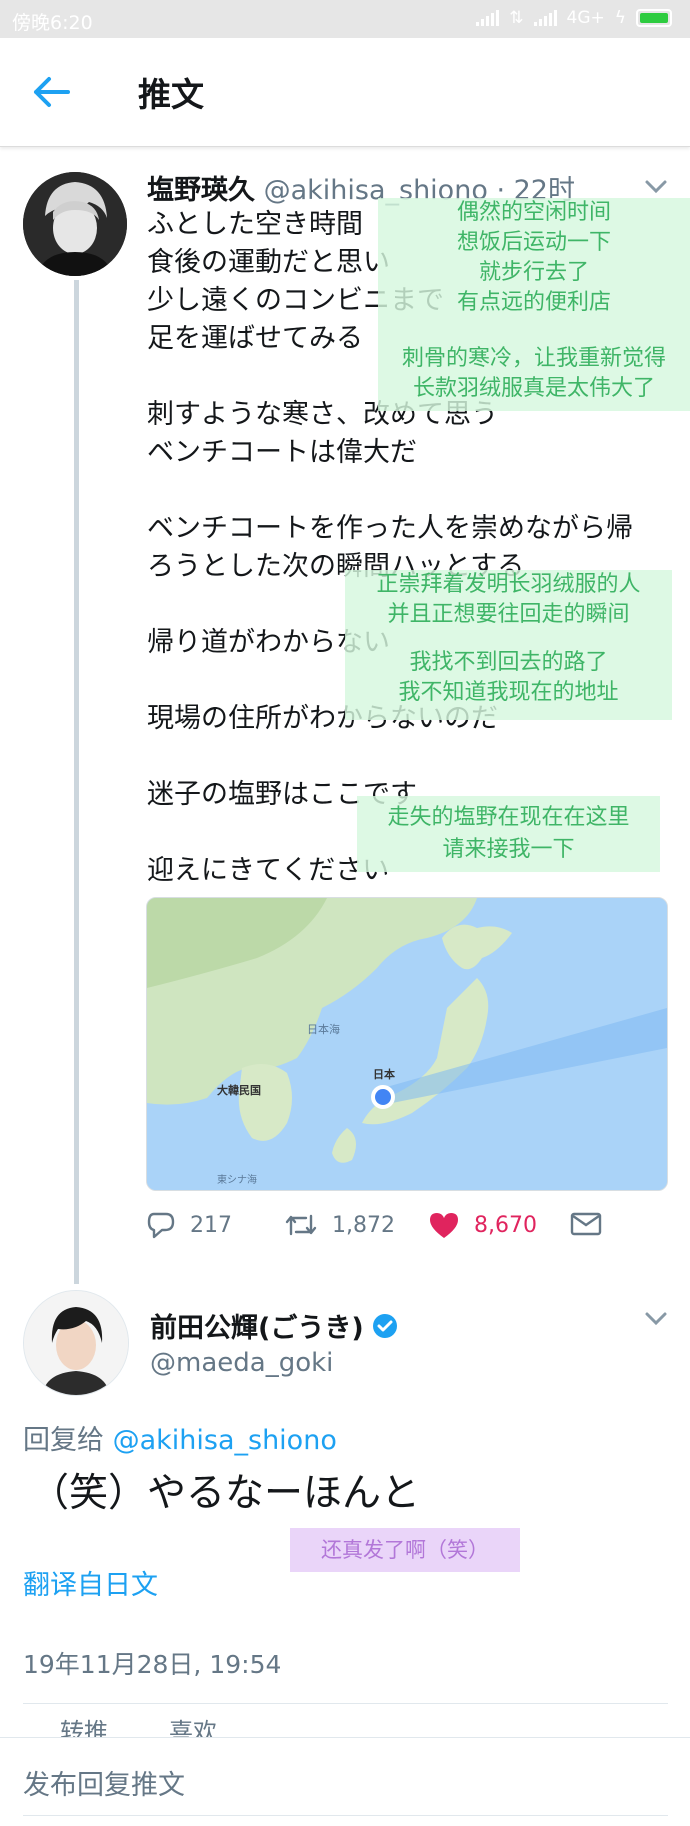 This screenshot has width=690, height=1826. Describe the element at coordinates (52, 23) in the screenshot. I see `status-time: 傍晚6:20` at that location.